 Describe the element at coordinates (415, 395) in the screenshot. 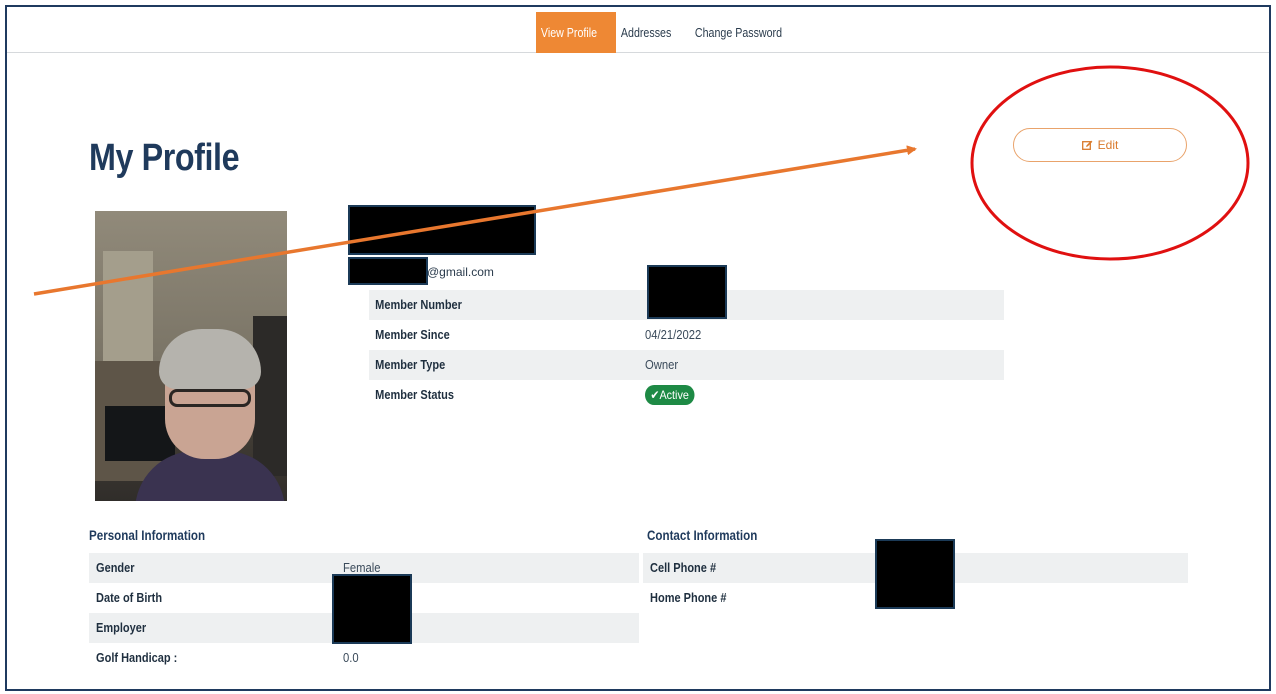

I see `member-status-label: Member Status` at that location.